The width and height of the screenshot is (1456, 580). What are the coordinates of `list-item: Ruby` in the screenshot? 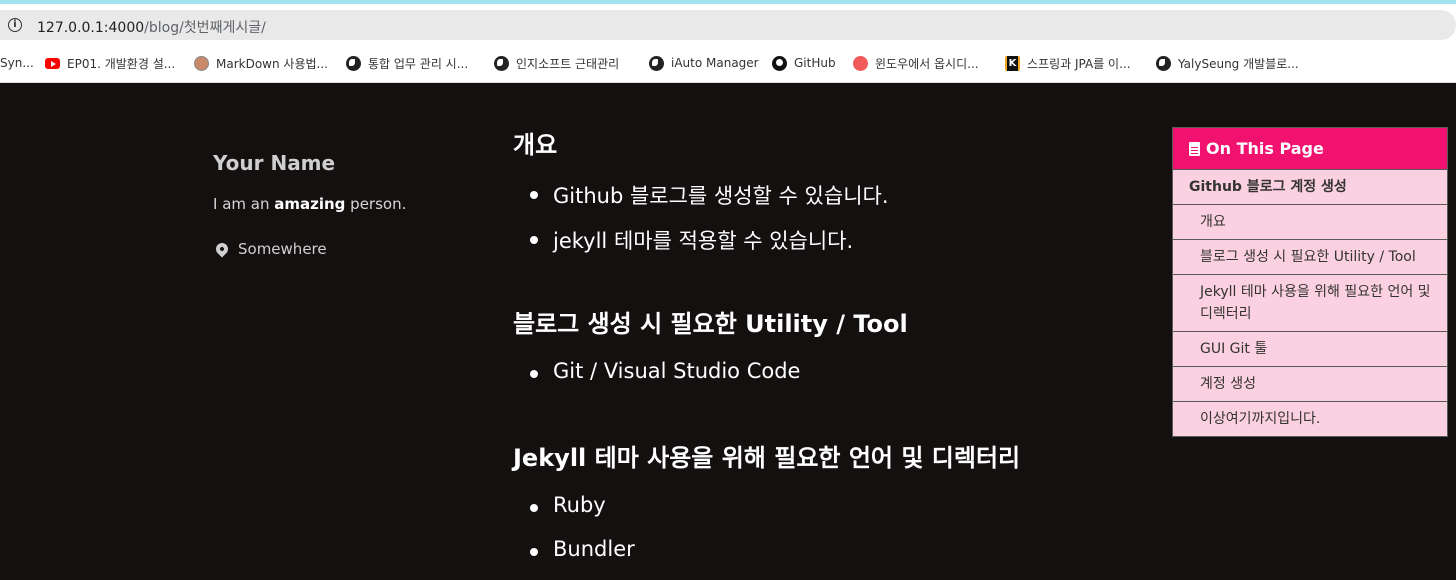 It's located at (568, 505).